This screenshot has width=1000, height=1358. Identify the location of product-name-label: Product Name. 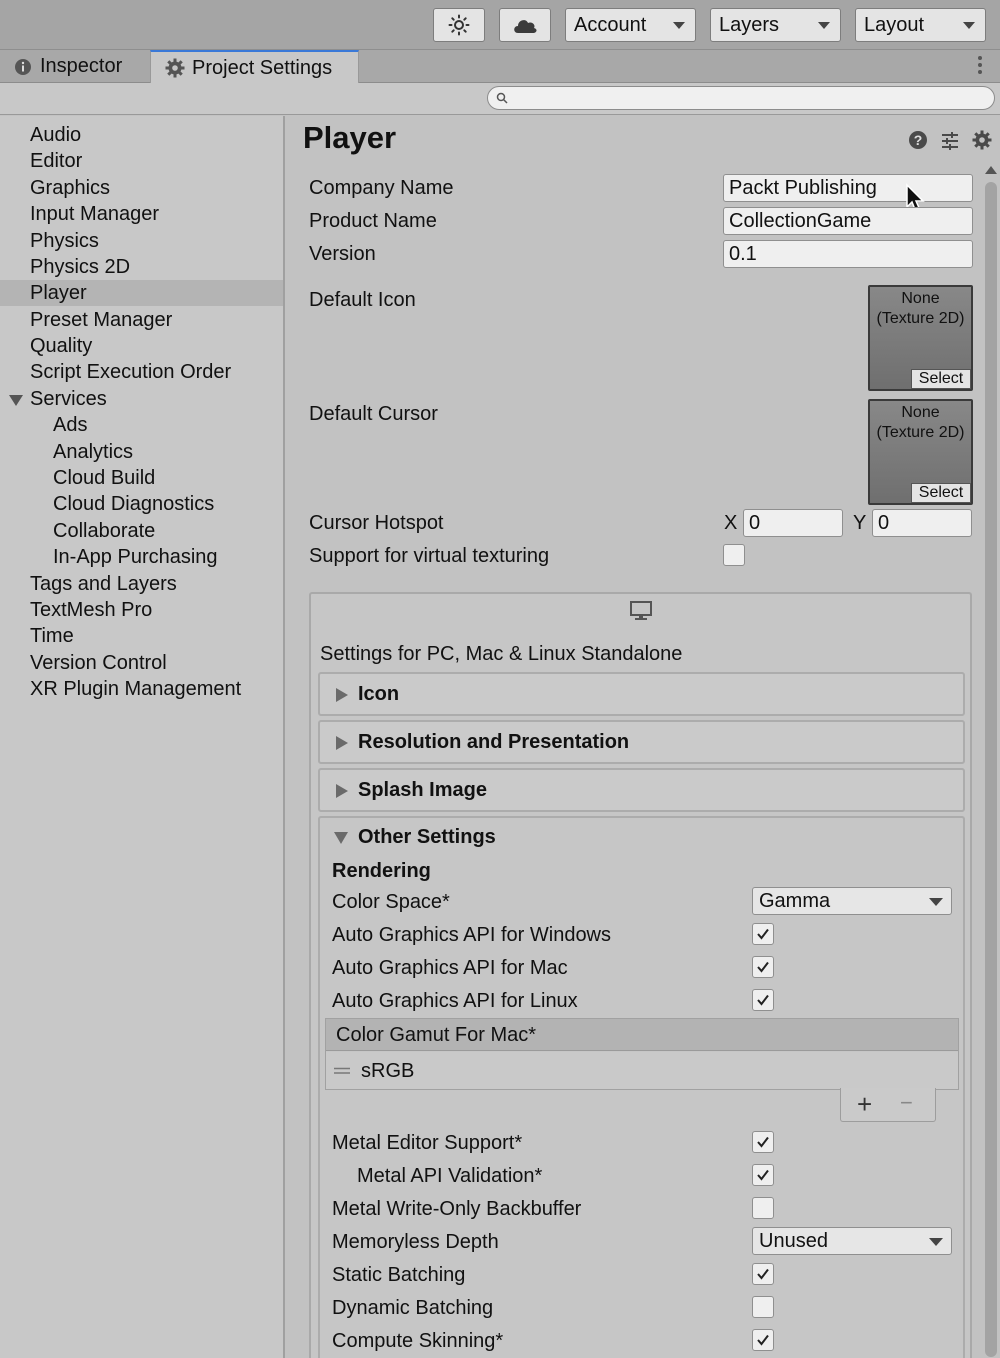
(373, 221).